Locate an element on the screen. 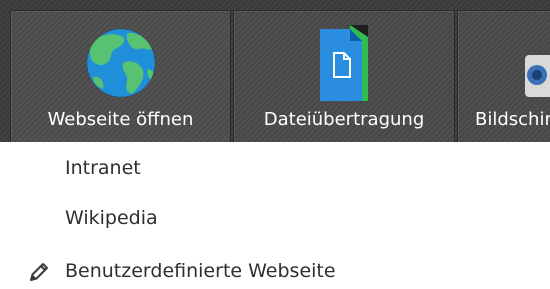 This screenshot has width=550, height=289. open-website-label: Webseite öffnen is located at coordinates (120, 119).